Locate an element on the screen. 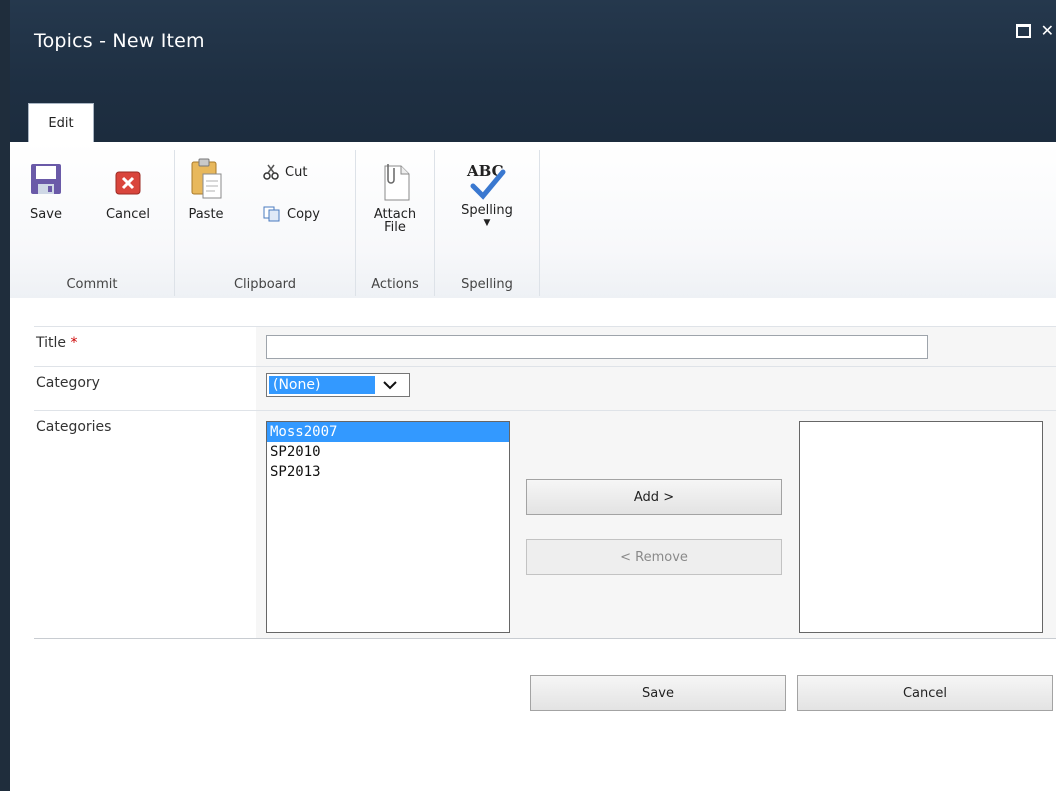  attach-file-button: Attach File is located at coordinates (395, 198).